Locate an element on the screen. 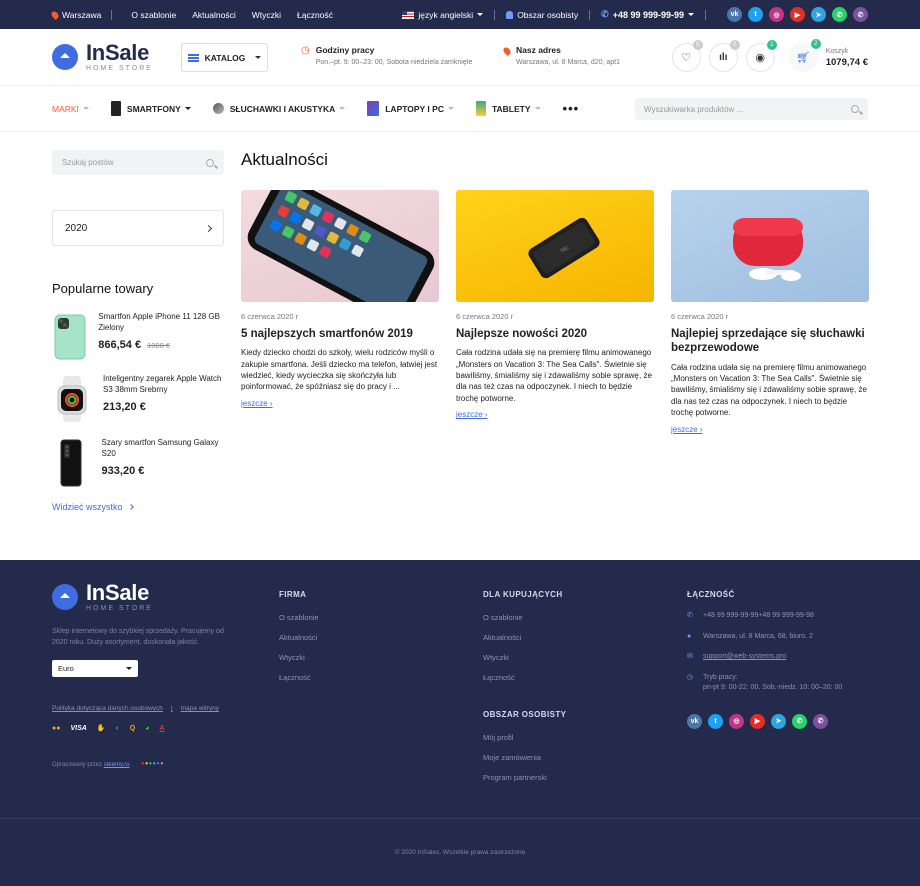 The height and width of the screenshot is (886, 920). nav-label: SŁUCHAWKI I AKUSTYKA is located at coordinates (282, 108).